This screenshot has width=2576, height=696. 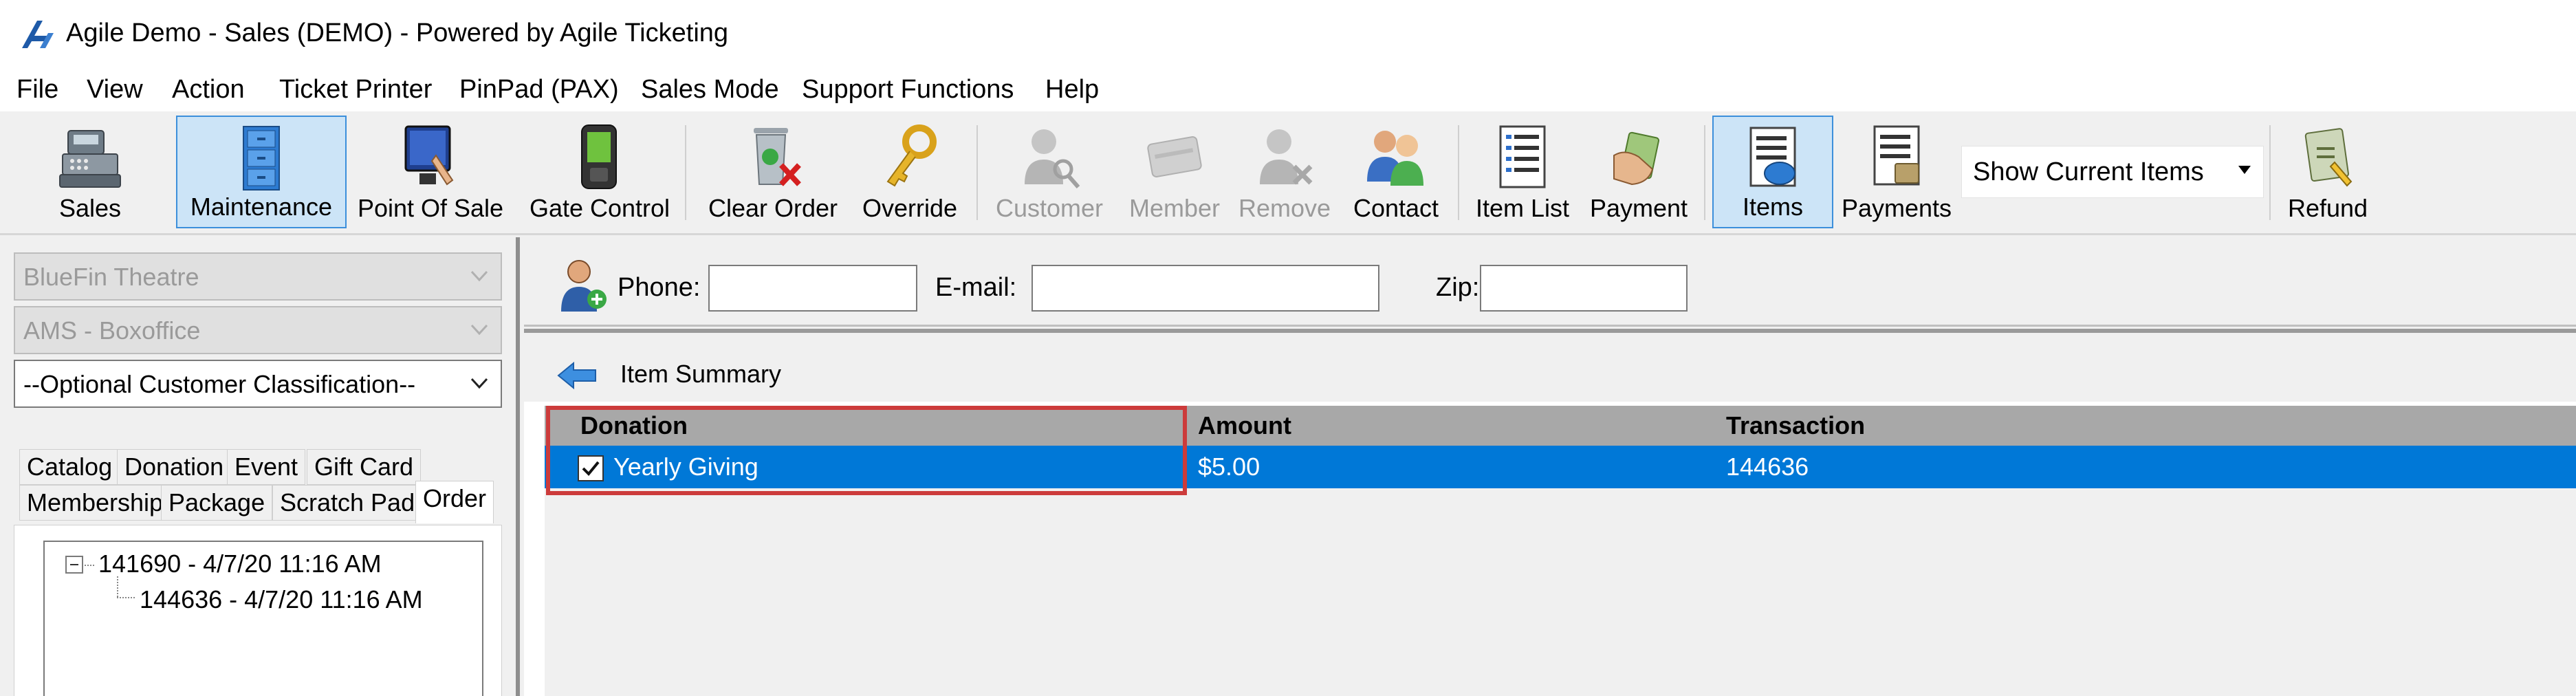 I want to click on grid-header: Donation Amount Transaction, so click(x=1560, y=426).